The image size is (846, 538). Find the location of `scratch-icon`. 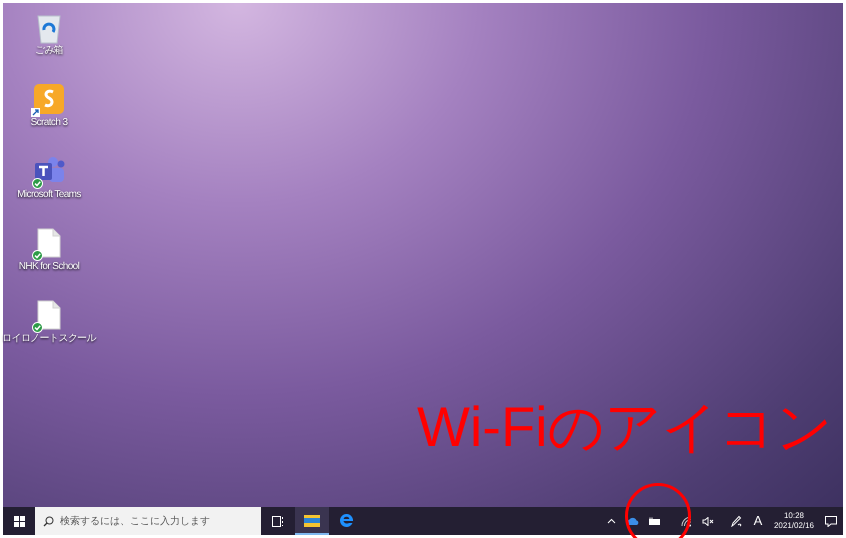

scratch-icon is located at coordinates (49, 99).